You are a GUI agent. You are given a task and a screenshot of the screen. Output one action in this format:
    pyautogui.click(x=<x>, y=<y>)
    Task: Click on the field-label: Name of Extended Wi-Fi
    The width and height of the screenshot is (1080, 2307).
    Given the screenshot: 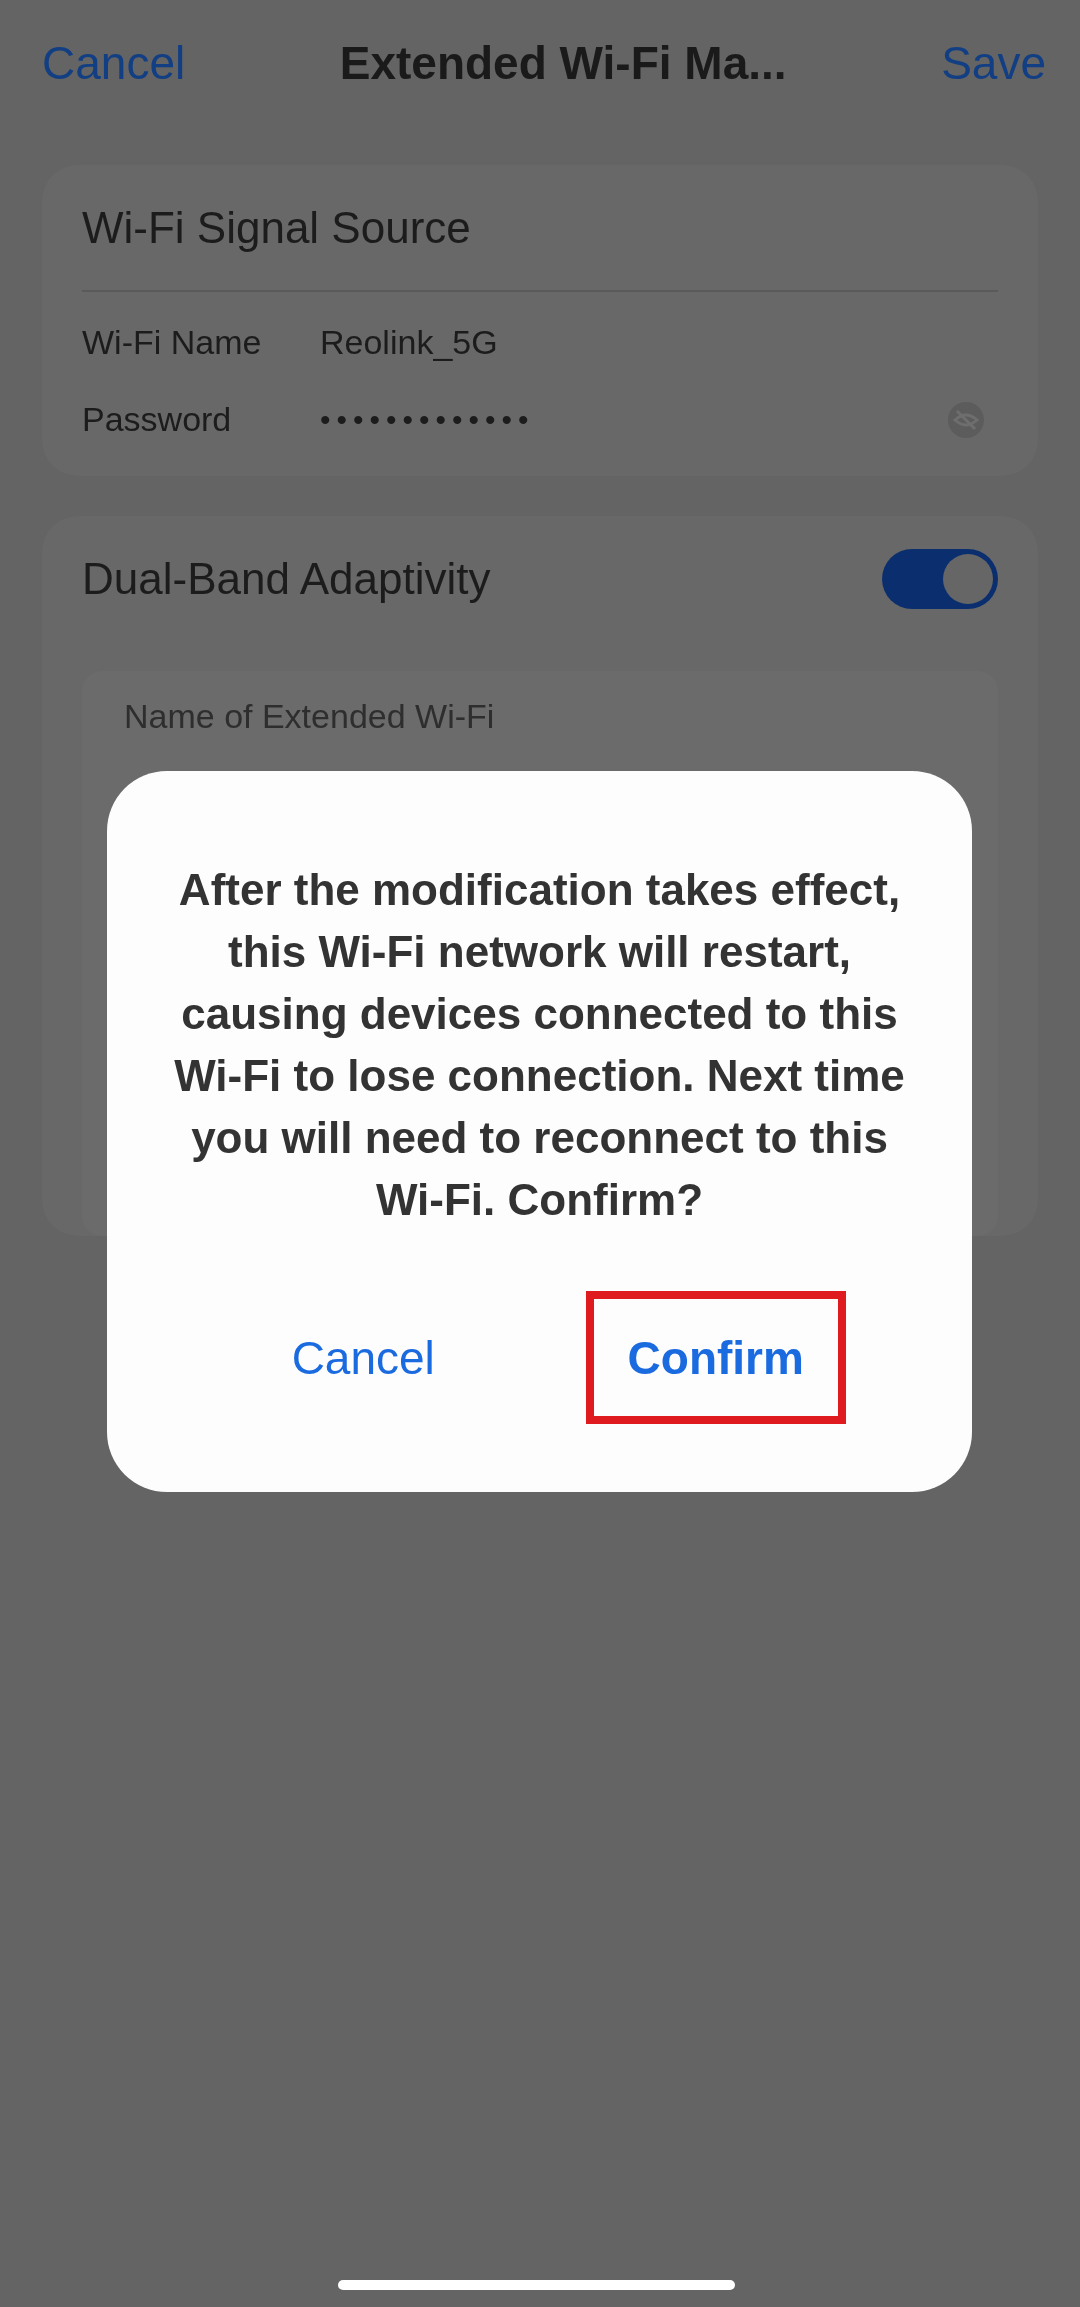 What is the action you would take?
    pyautogui.click(x=309, y=716)
    